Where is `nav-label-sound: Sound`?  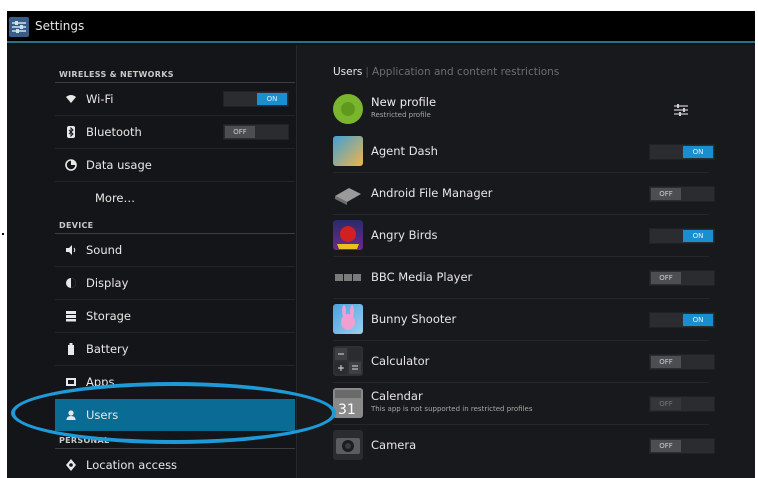 nav-label-sound: Sound is located at coordinates (104, 250).